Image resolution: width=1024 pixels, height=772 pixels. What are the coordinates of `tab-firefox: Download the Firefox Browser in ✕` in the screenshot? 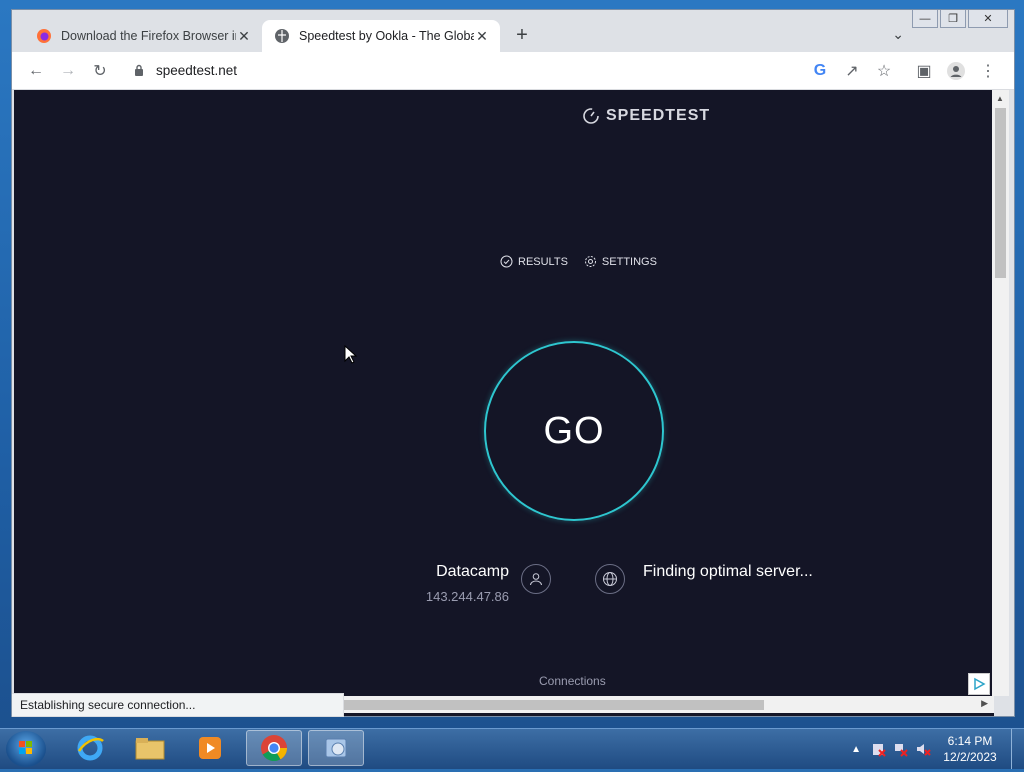 It's located at (143, 36).